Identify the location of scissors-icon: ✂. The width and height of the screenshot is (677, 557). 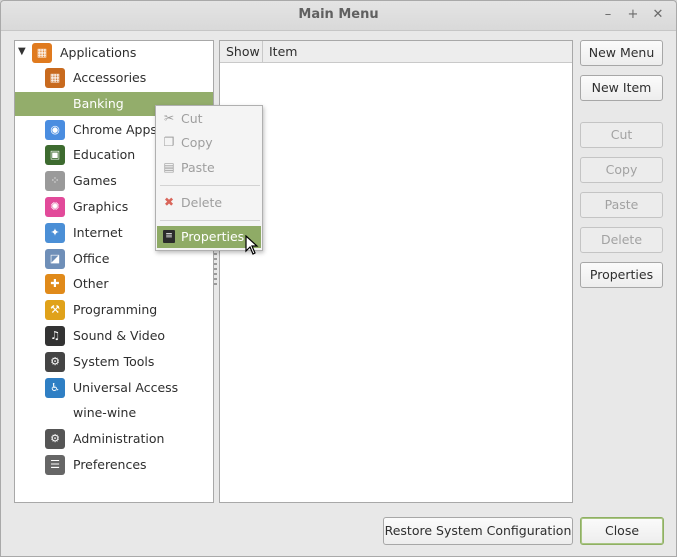
(169, 118).